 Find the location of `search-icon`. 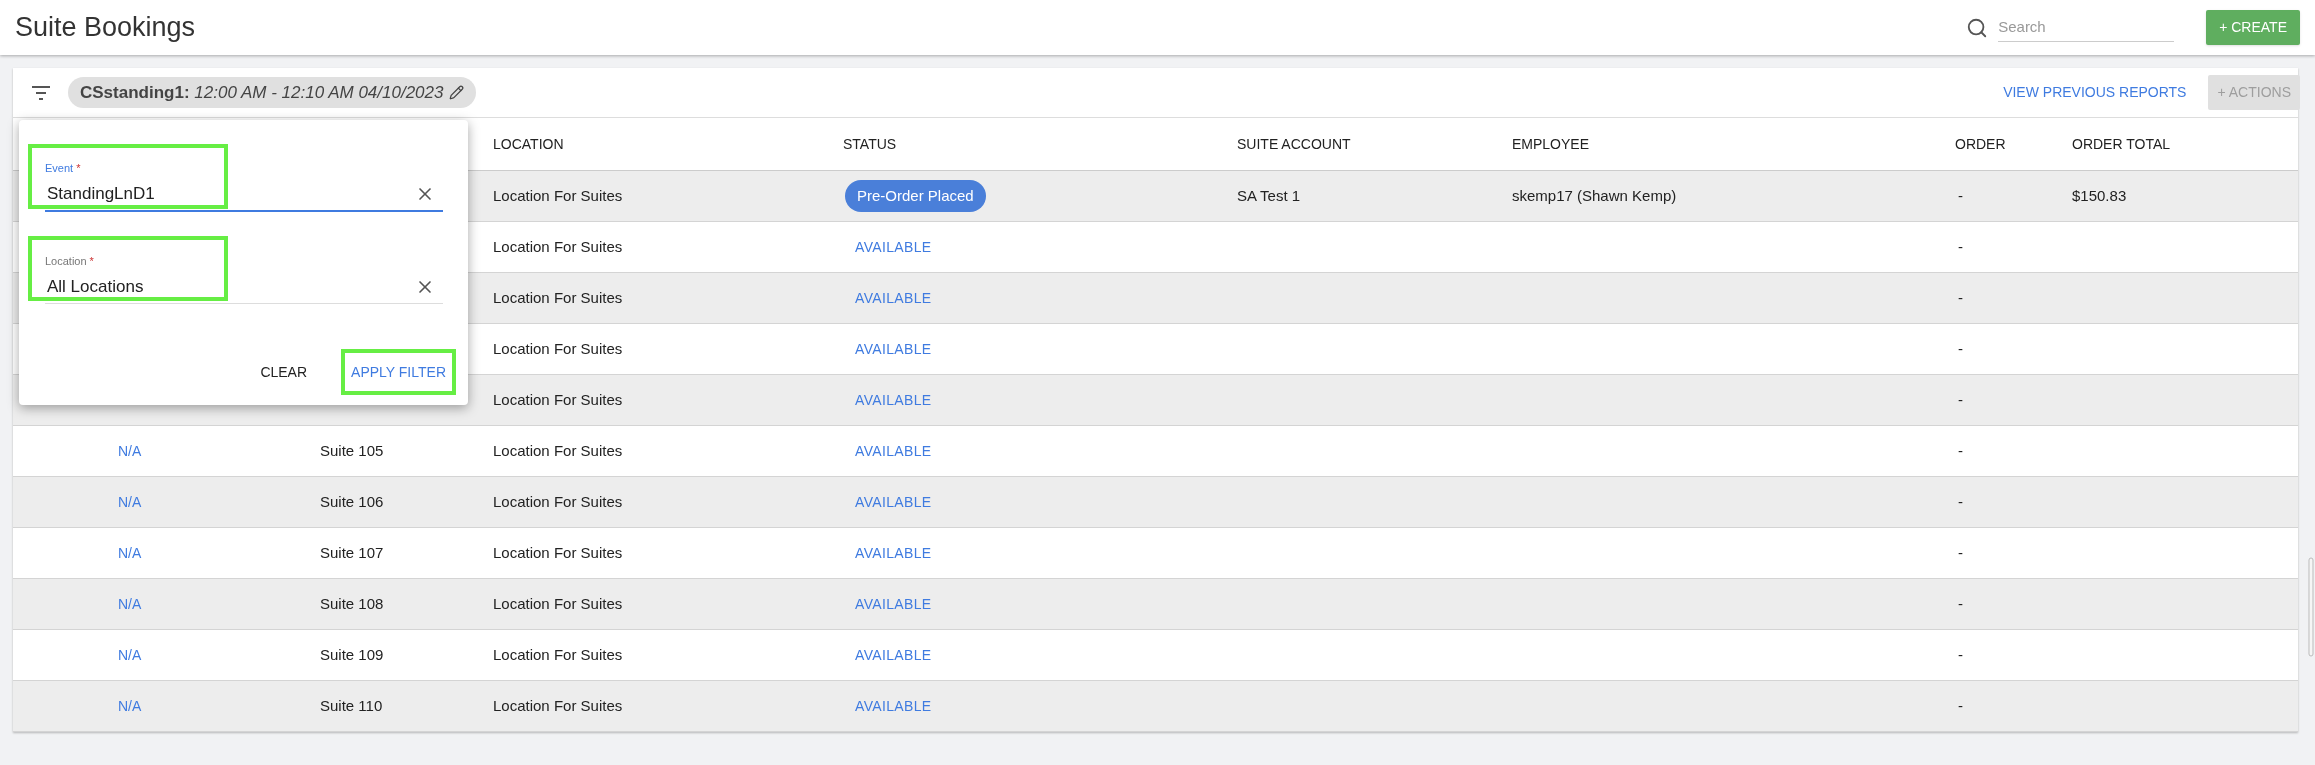

search-icon is located at coordinates (1977, 27).